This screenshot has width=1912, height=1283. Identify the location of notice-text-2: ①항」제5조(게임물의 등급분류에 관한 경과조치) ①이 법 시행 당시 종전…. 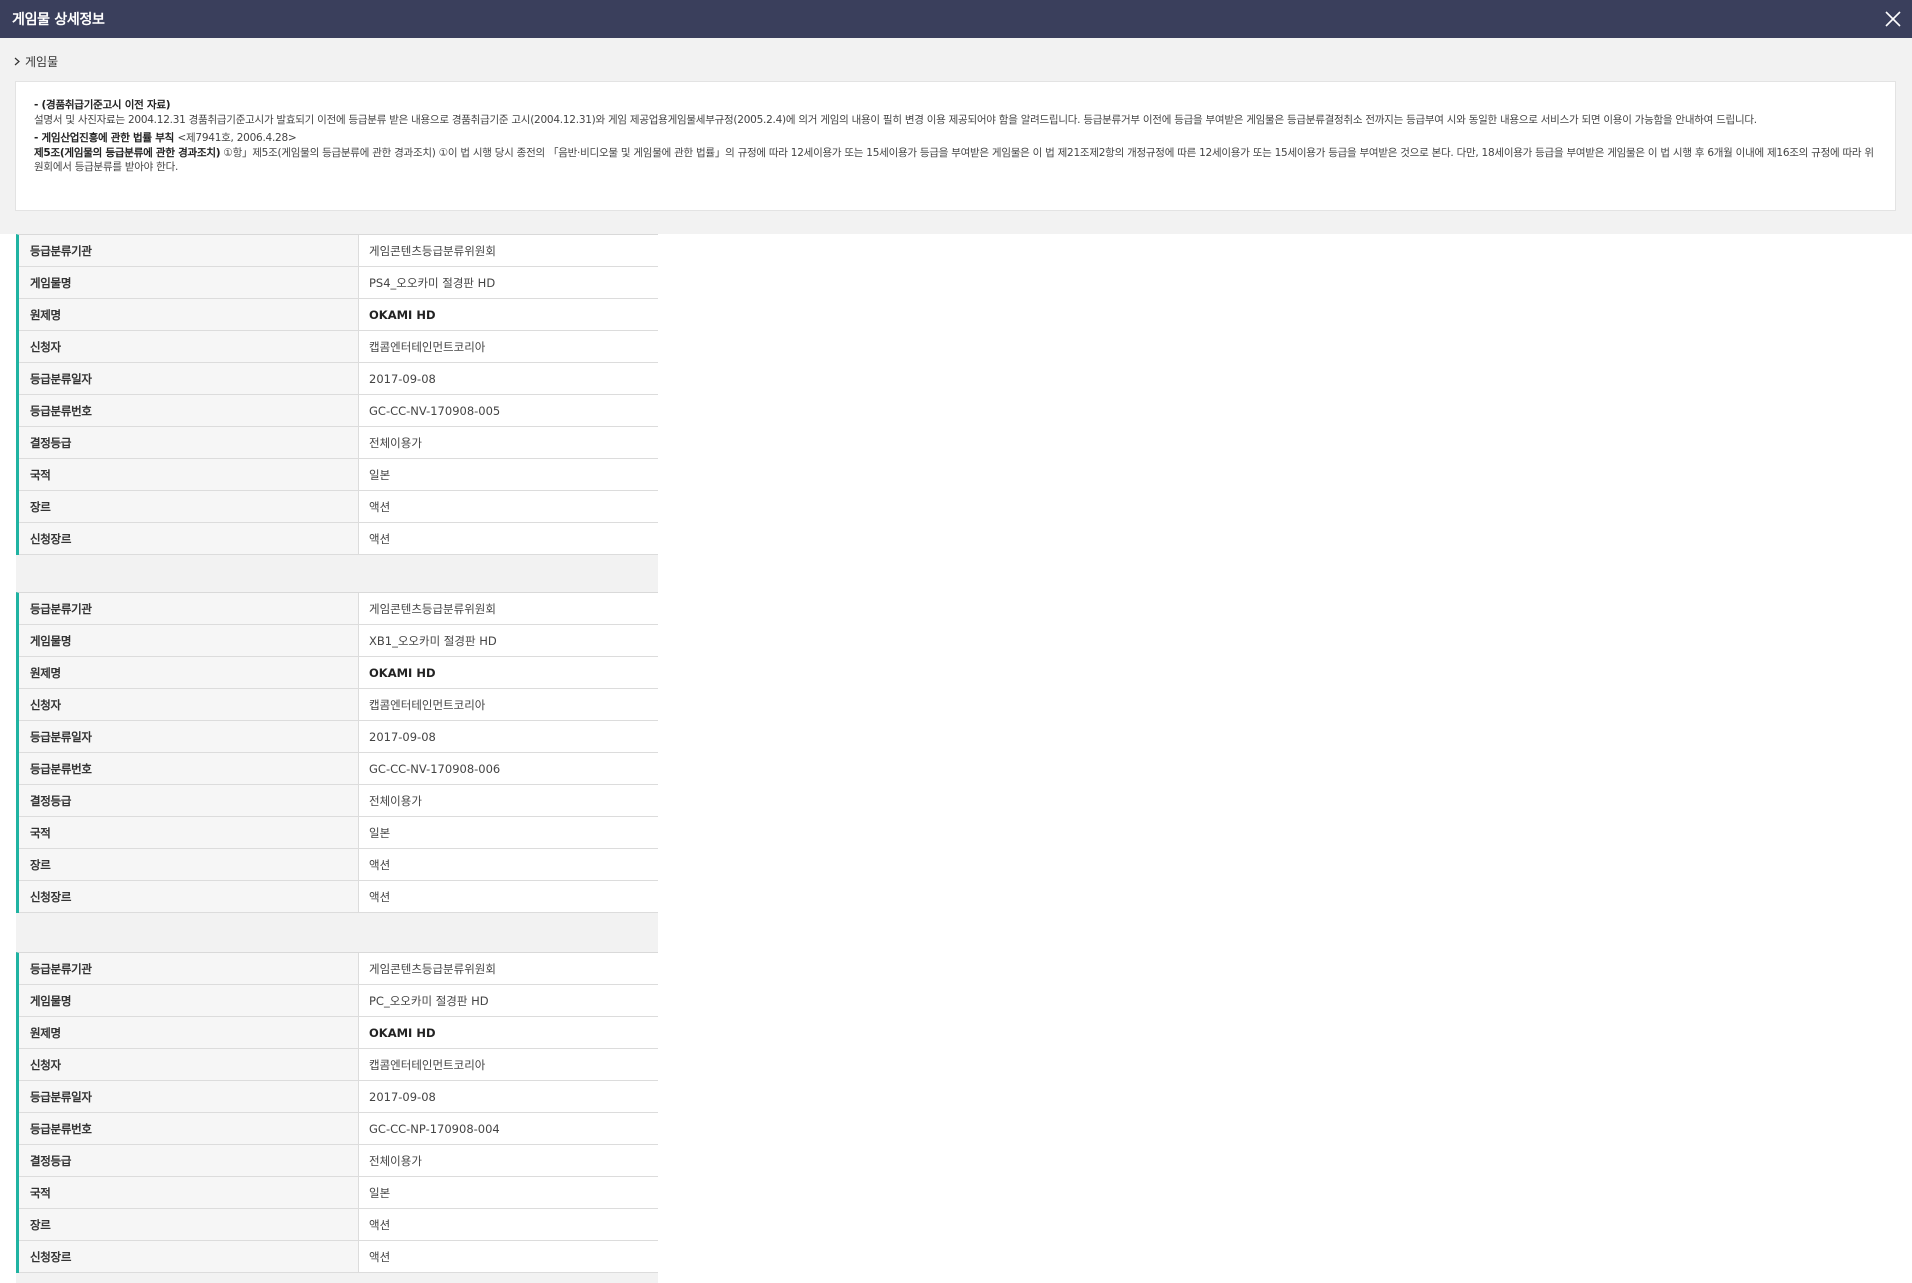
(954, 160).